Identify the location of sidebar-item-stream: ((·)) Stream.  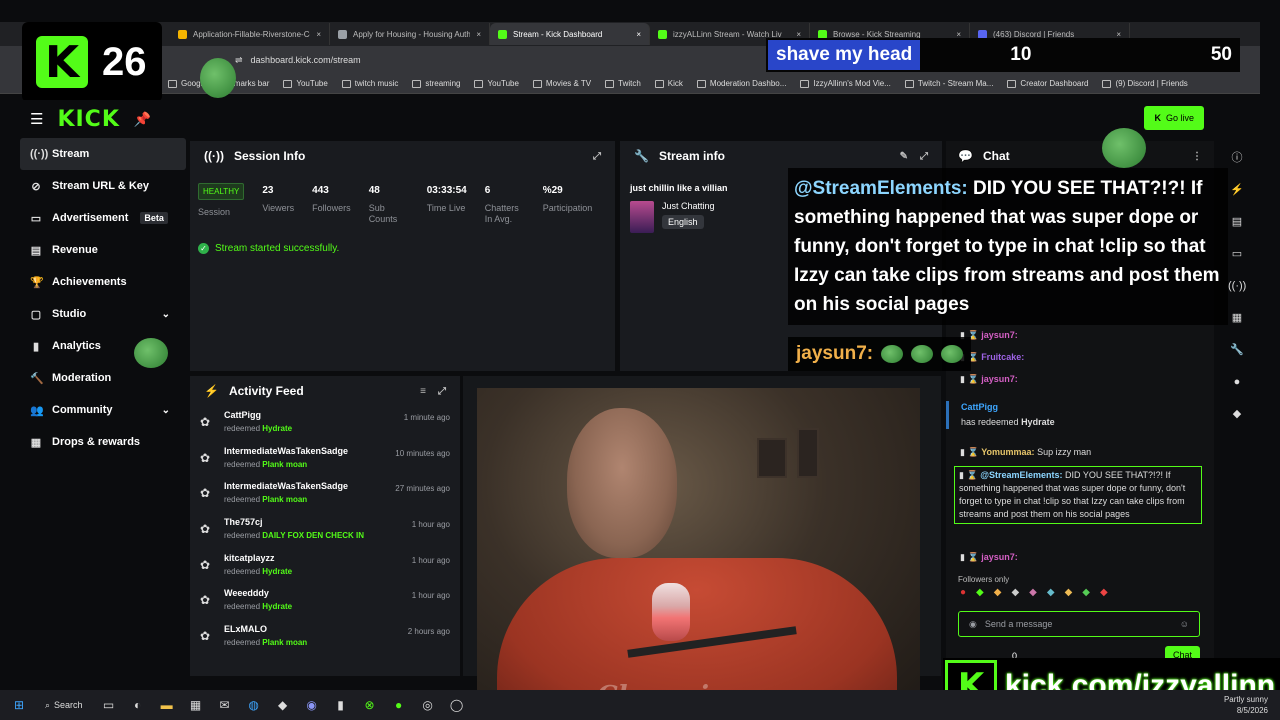
(103, 154).